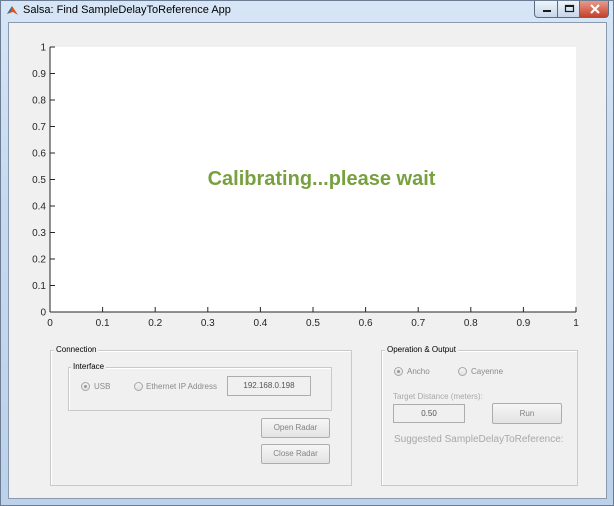 This screenshot has height=506, width=614. Describe the element at coordinates (39, 74) in the screenshot. I see `y-tick-label: 0.9` at that location.